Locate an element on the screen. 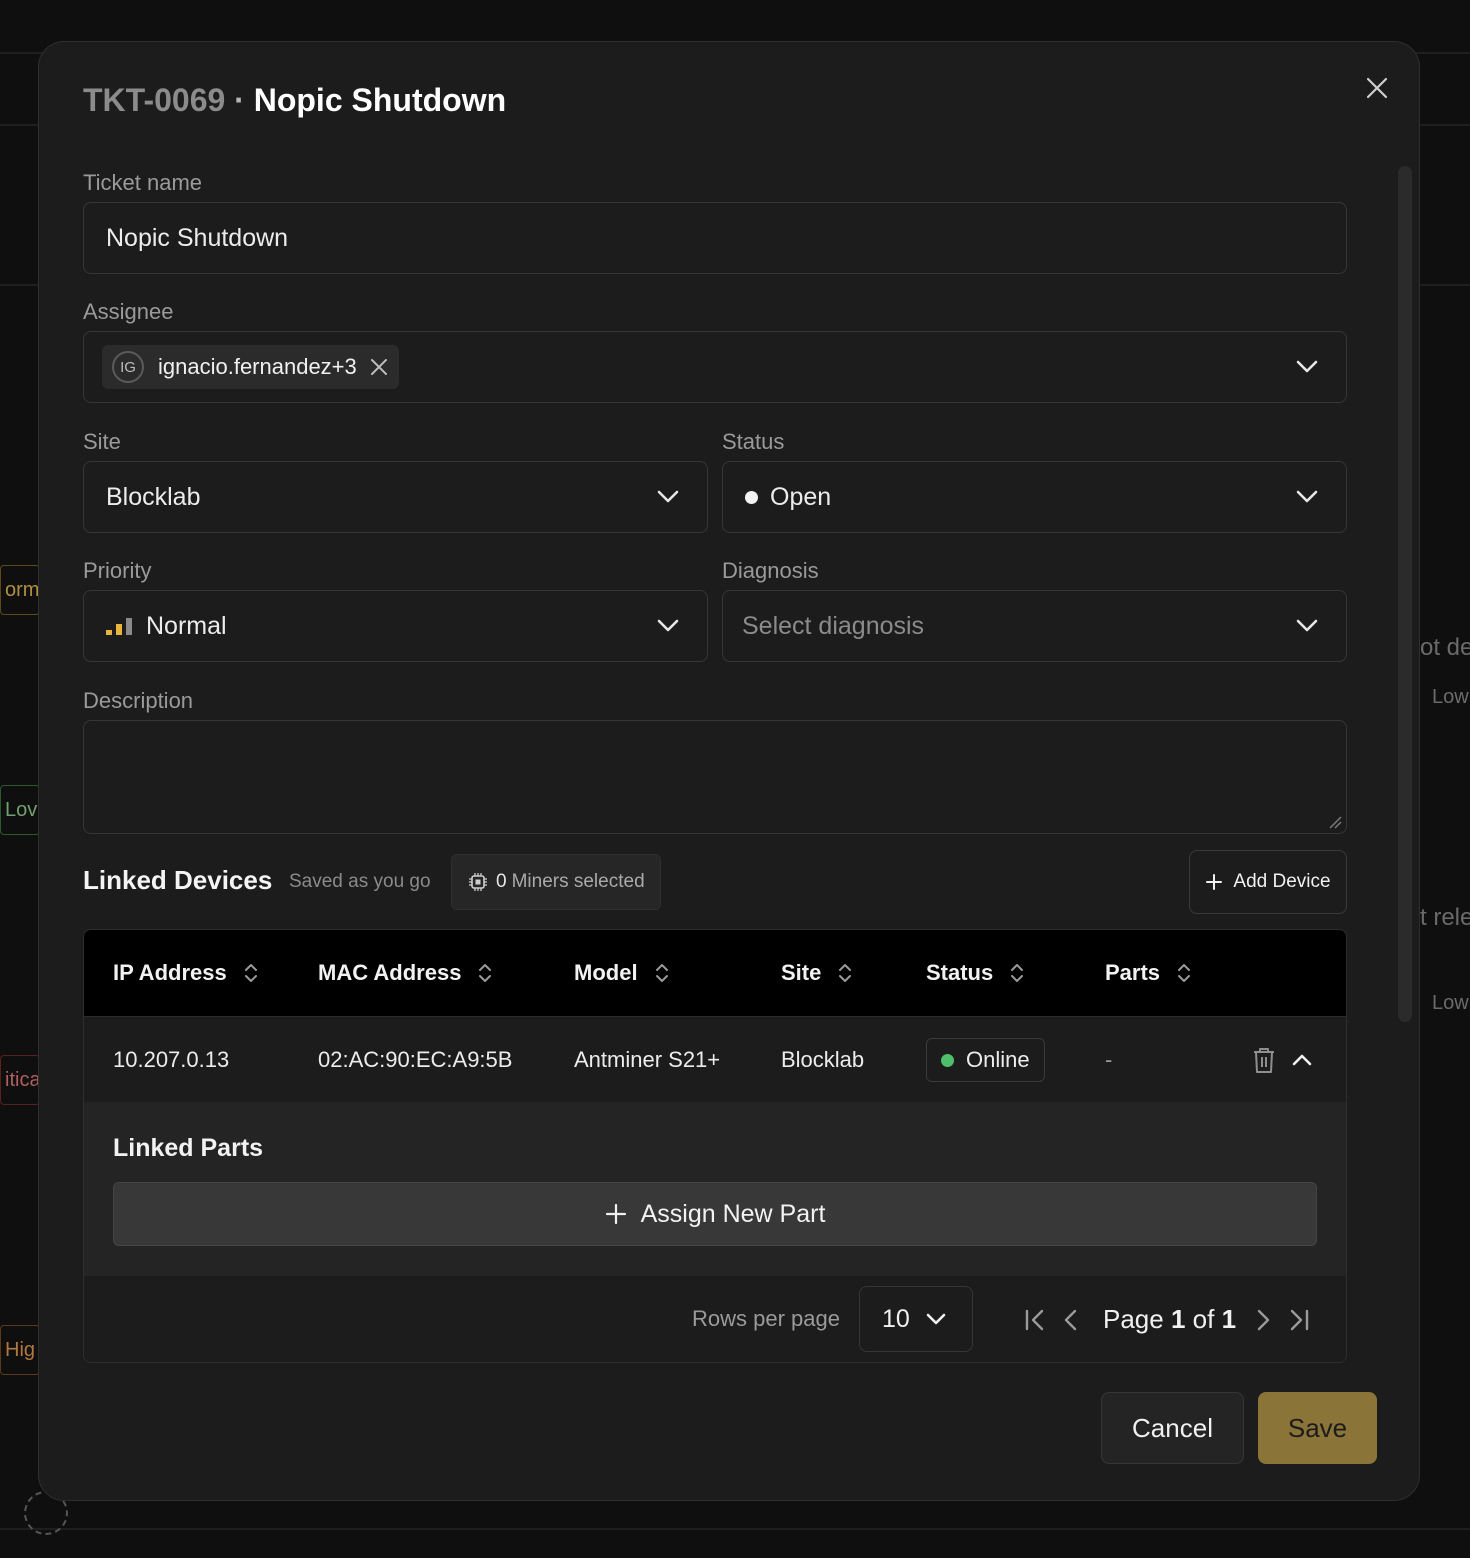 This screenshot has width=1470, height=1558. signal-bars-icon is located at coordinates (119, 626).